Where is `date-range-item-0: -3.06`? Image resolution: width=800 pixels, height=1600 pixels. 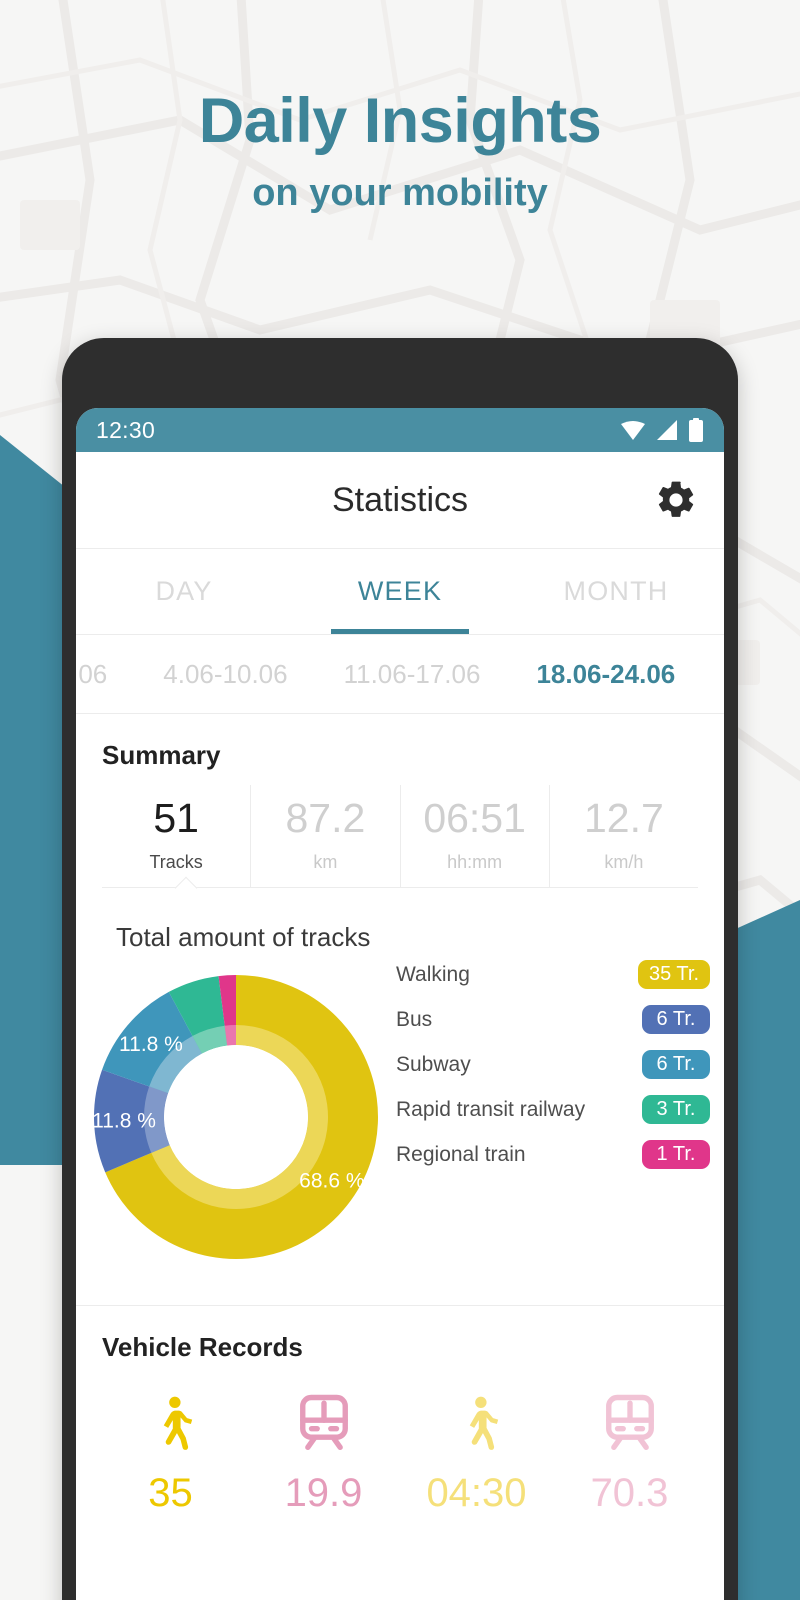 date-range-item-0: -3.06 is located at coordinates (105, 674).